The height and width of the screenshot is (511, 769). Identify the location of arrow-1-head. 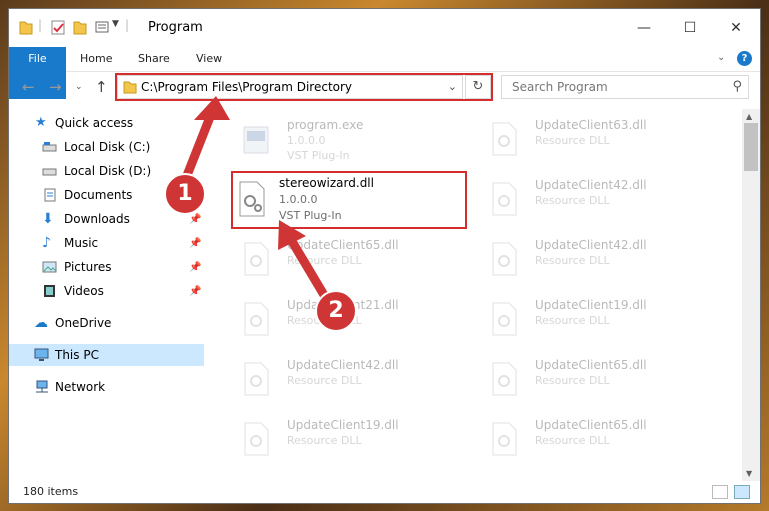
(212, 108).